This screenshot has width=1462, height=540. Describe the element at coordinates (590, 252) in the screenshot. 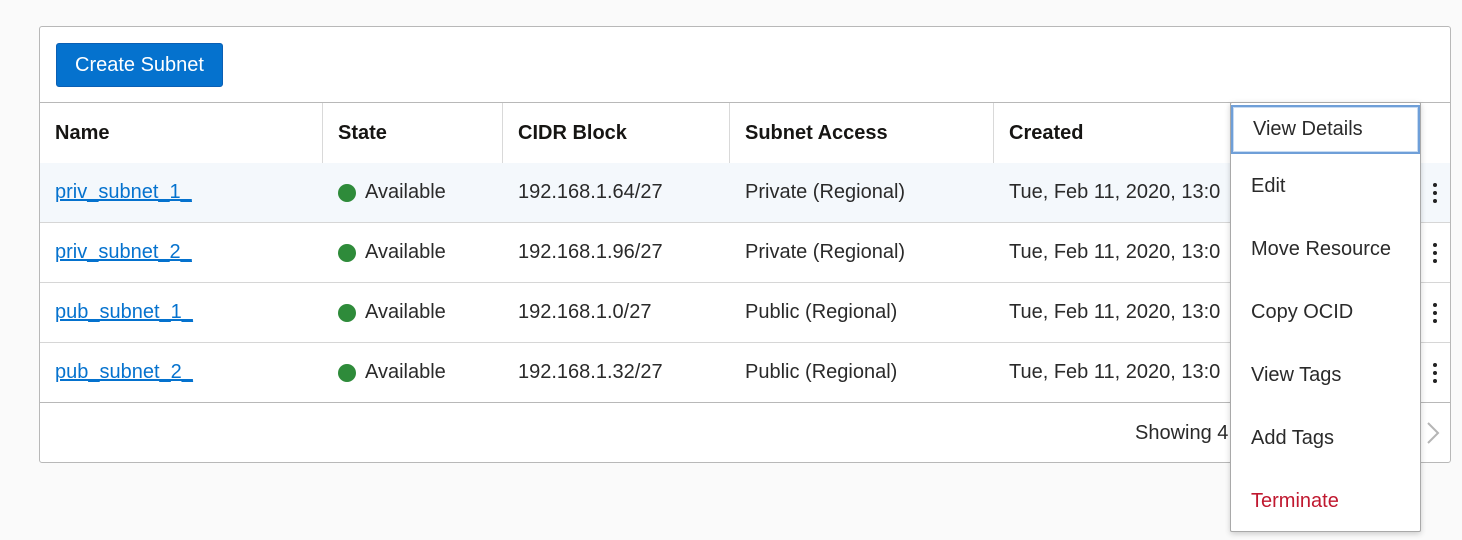

I see `cidr-cell: 192.168.1.96/27` at that location.